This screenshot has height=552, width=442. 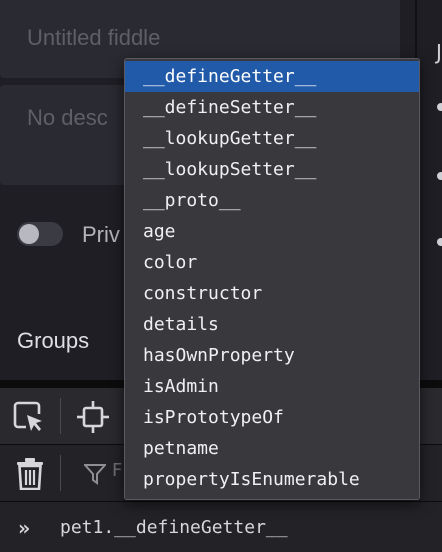 What do you see at coordinates (174, 527) in the screenshot?
I see `console-input: pet1.__defineGetter__` at bounding box center [174, 527].